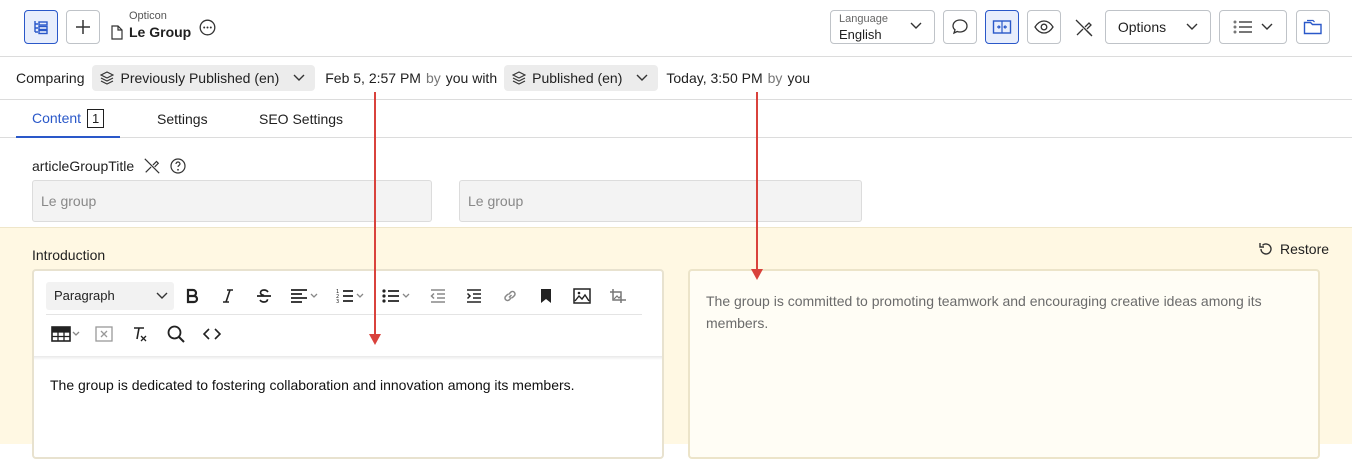  What do you see at coordinates (863, 19) in the screenshot?
I see `language-label: Language` at bounding box center [863, 19].